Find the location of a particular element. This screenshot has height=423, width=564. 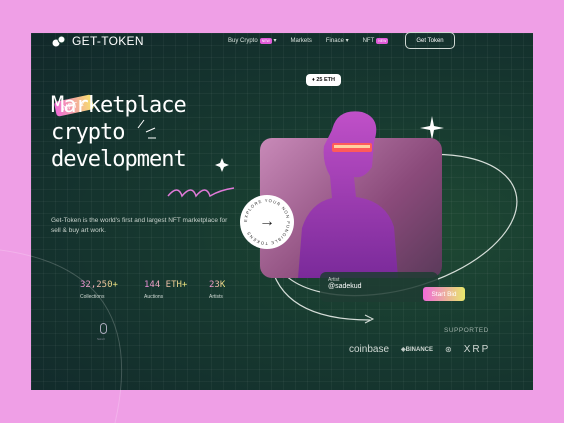

price-tag: ♦ 25 ETH is located at coordinates (323, 80).